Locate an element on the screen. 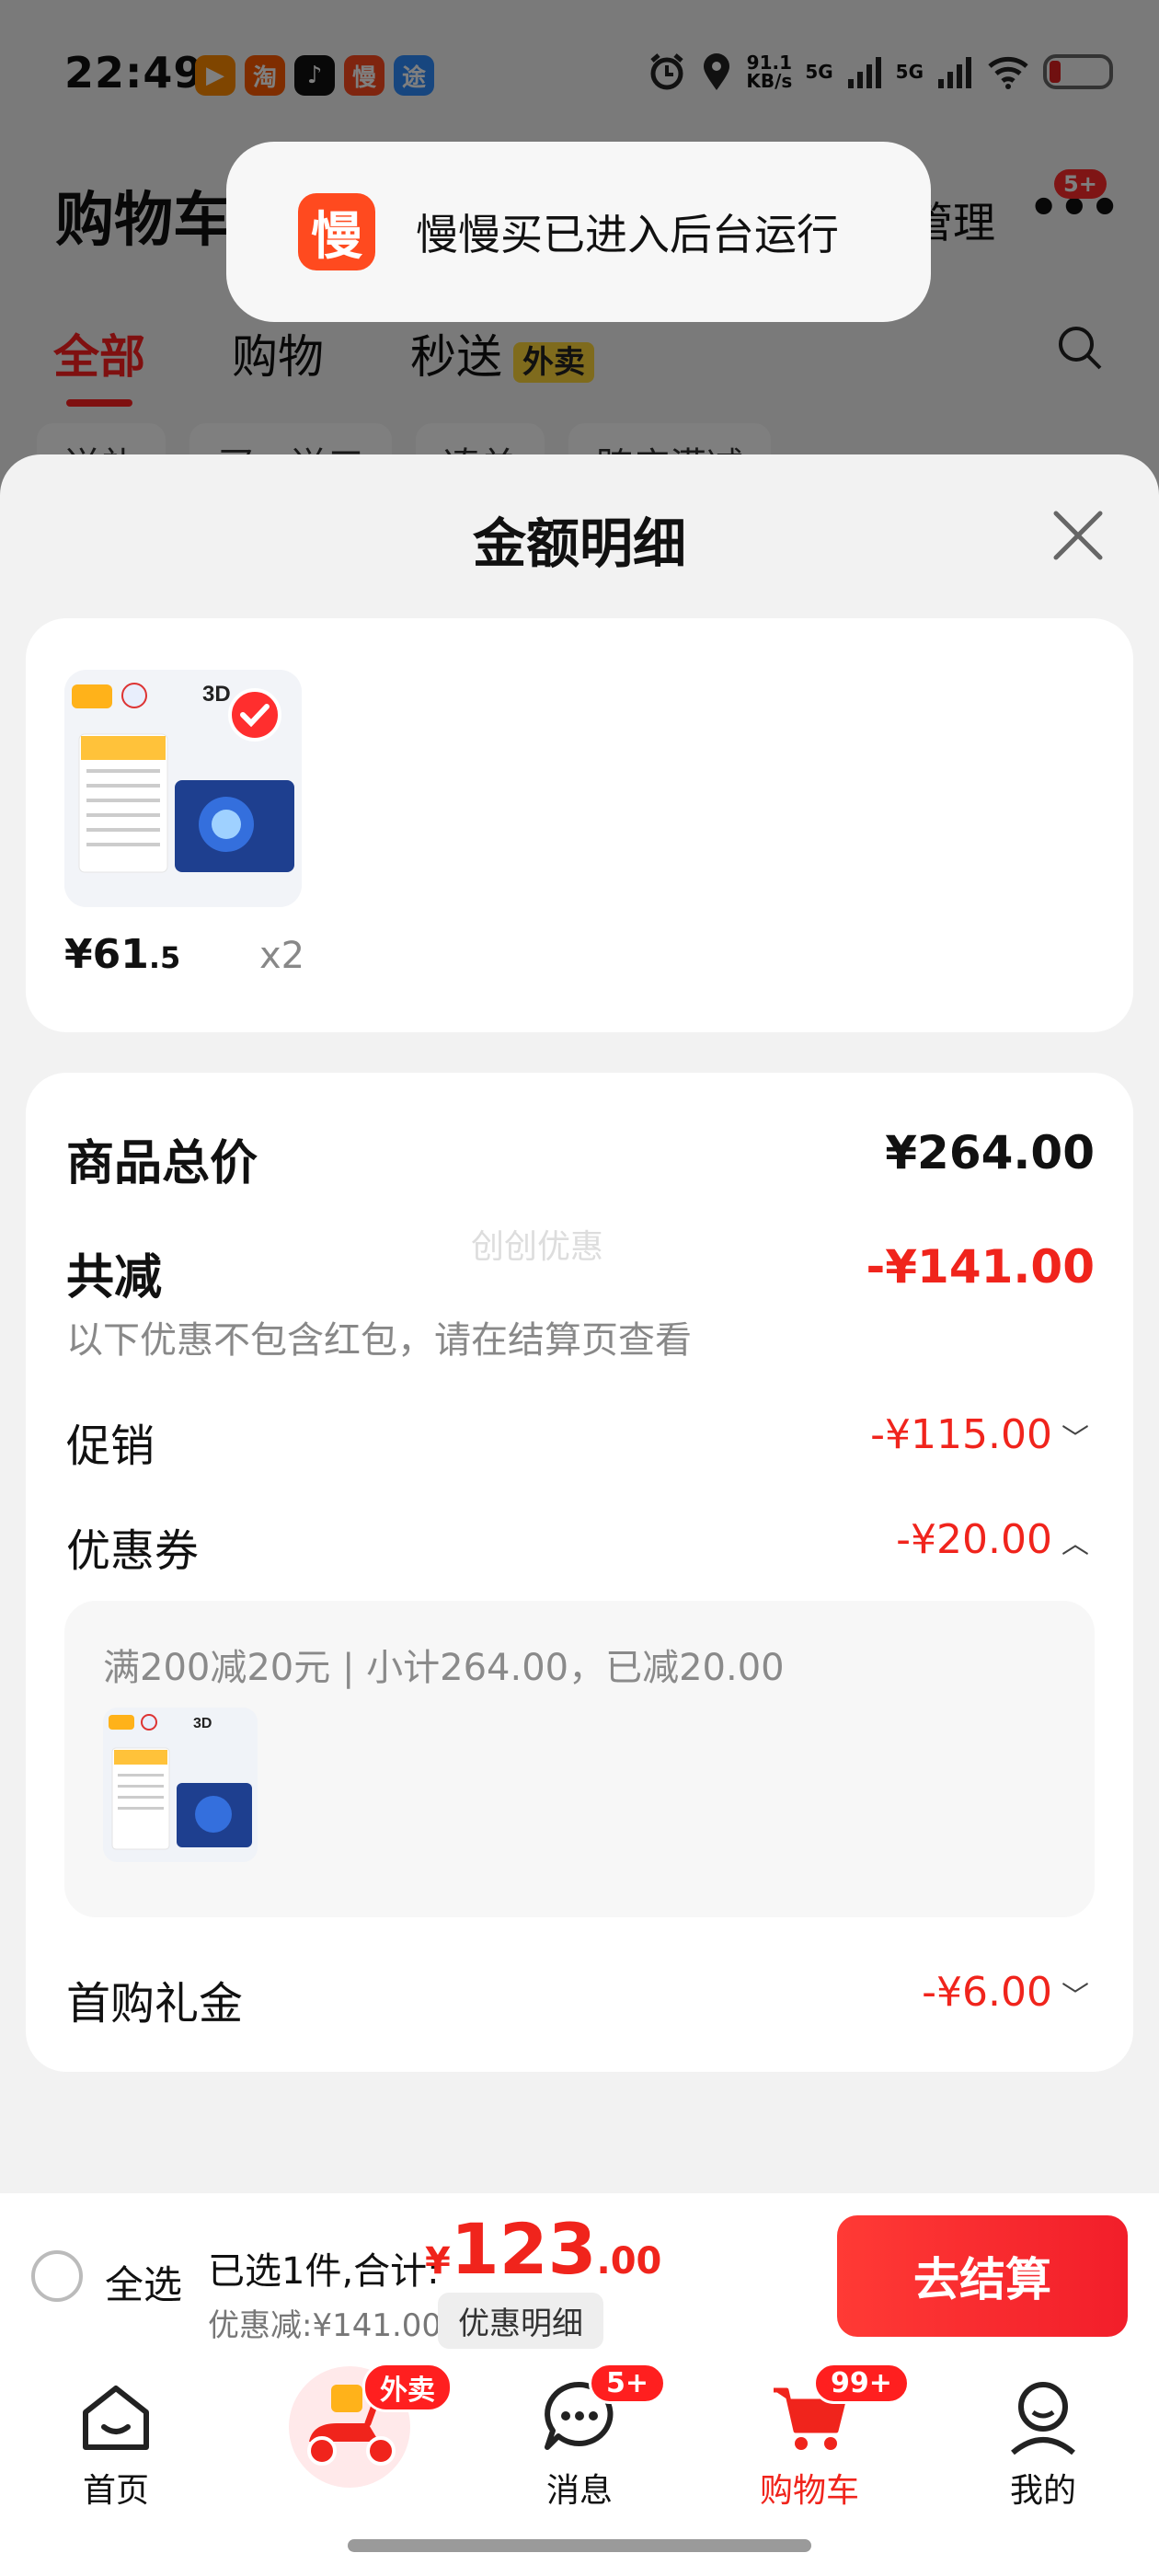 This screenshot has height=2576, width=1159. total-yen: ¥ is located at coordinates (438, 2261).